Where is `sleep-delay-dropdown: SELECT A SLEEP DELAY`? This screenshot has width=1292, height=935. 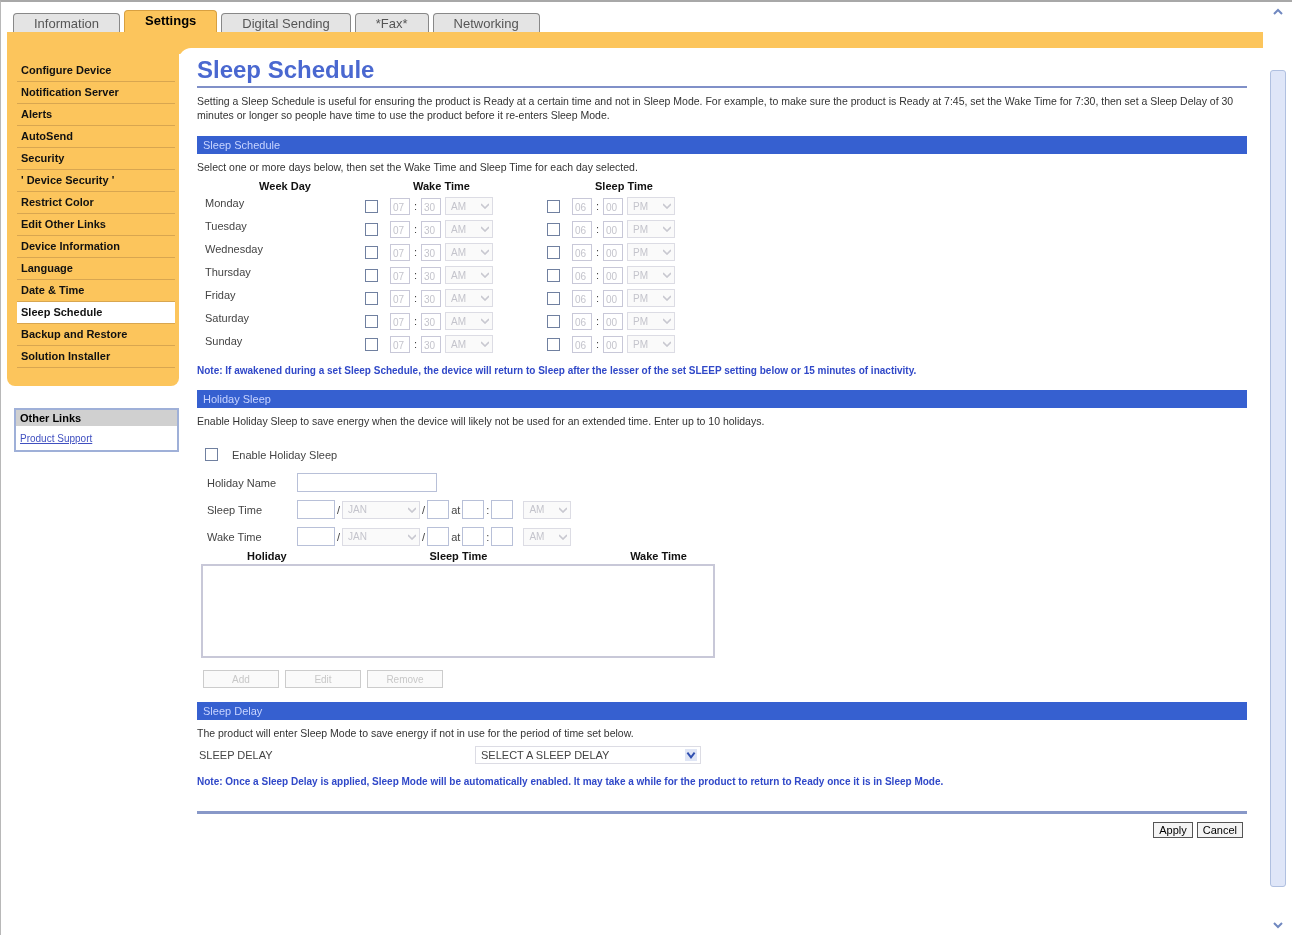
sleep-delay-dropdown: SELECT A SLEEP DELAY is located at coordinates (588, 755).